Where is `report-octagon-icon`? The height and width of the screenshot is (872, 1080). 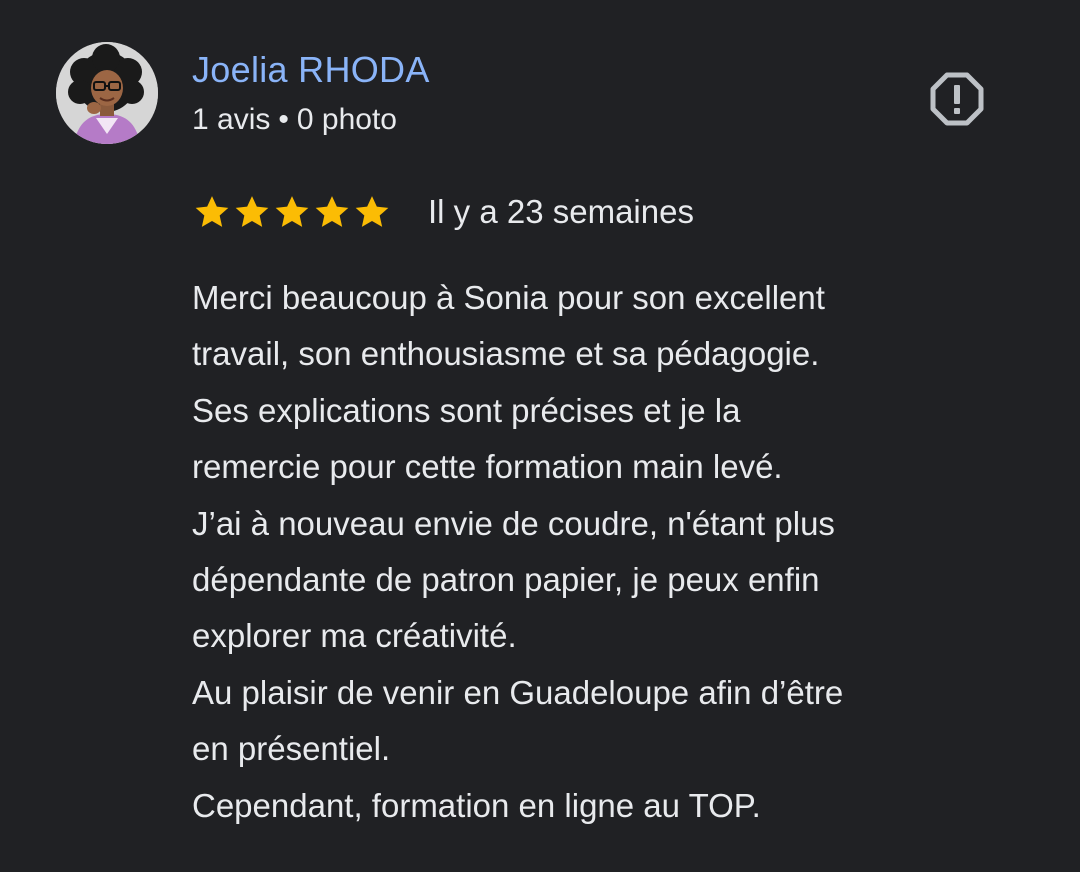
report-octagon-icon is located at coordinates (957, 99).